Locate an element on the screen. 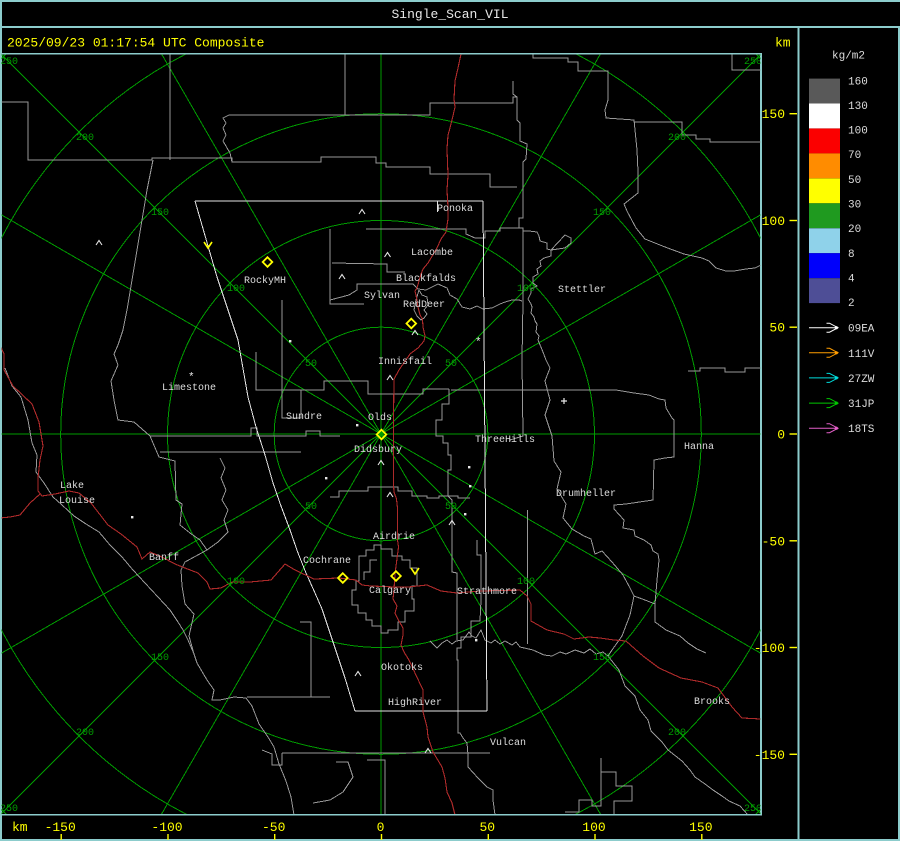  svg-text: Single_Scan_VIL is located at coordinates (449, 14).